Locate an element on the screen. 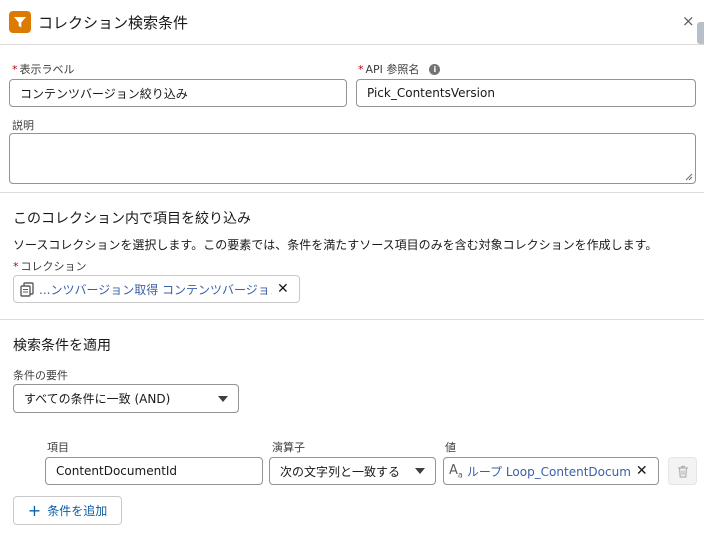  panel-collapse-handle is located at coordinates (700, 33).